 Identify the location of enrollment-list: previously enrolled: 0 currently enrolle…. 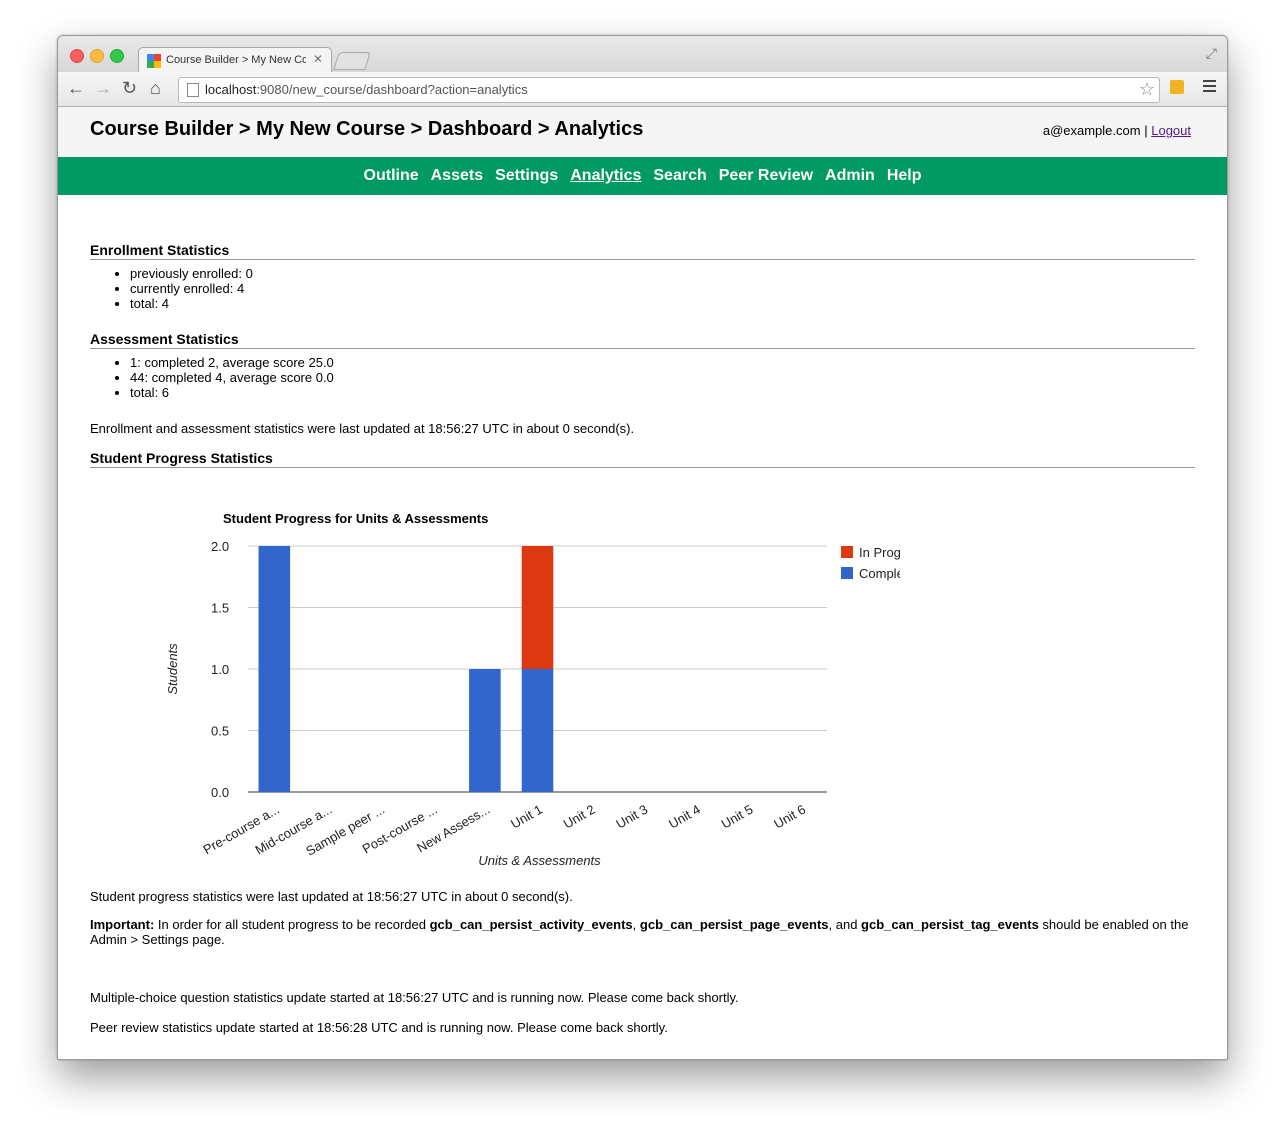
(642, 288).